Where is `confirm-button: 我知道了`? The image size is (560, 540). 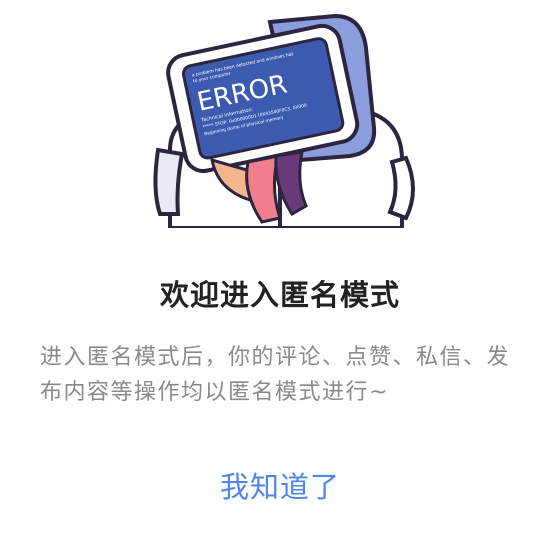 confirm-button: 我知道了 is located at coordinates (280, 485).